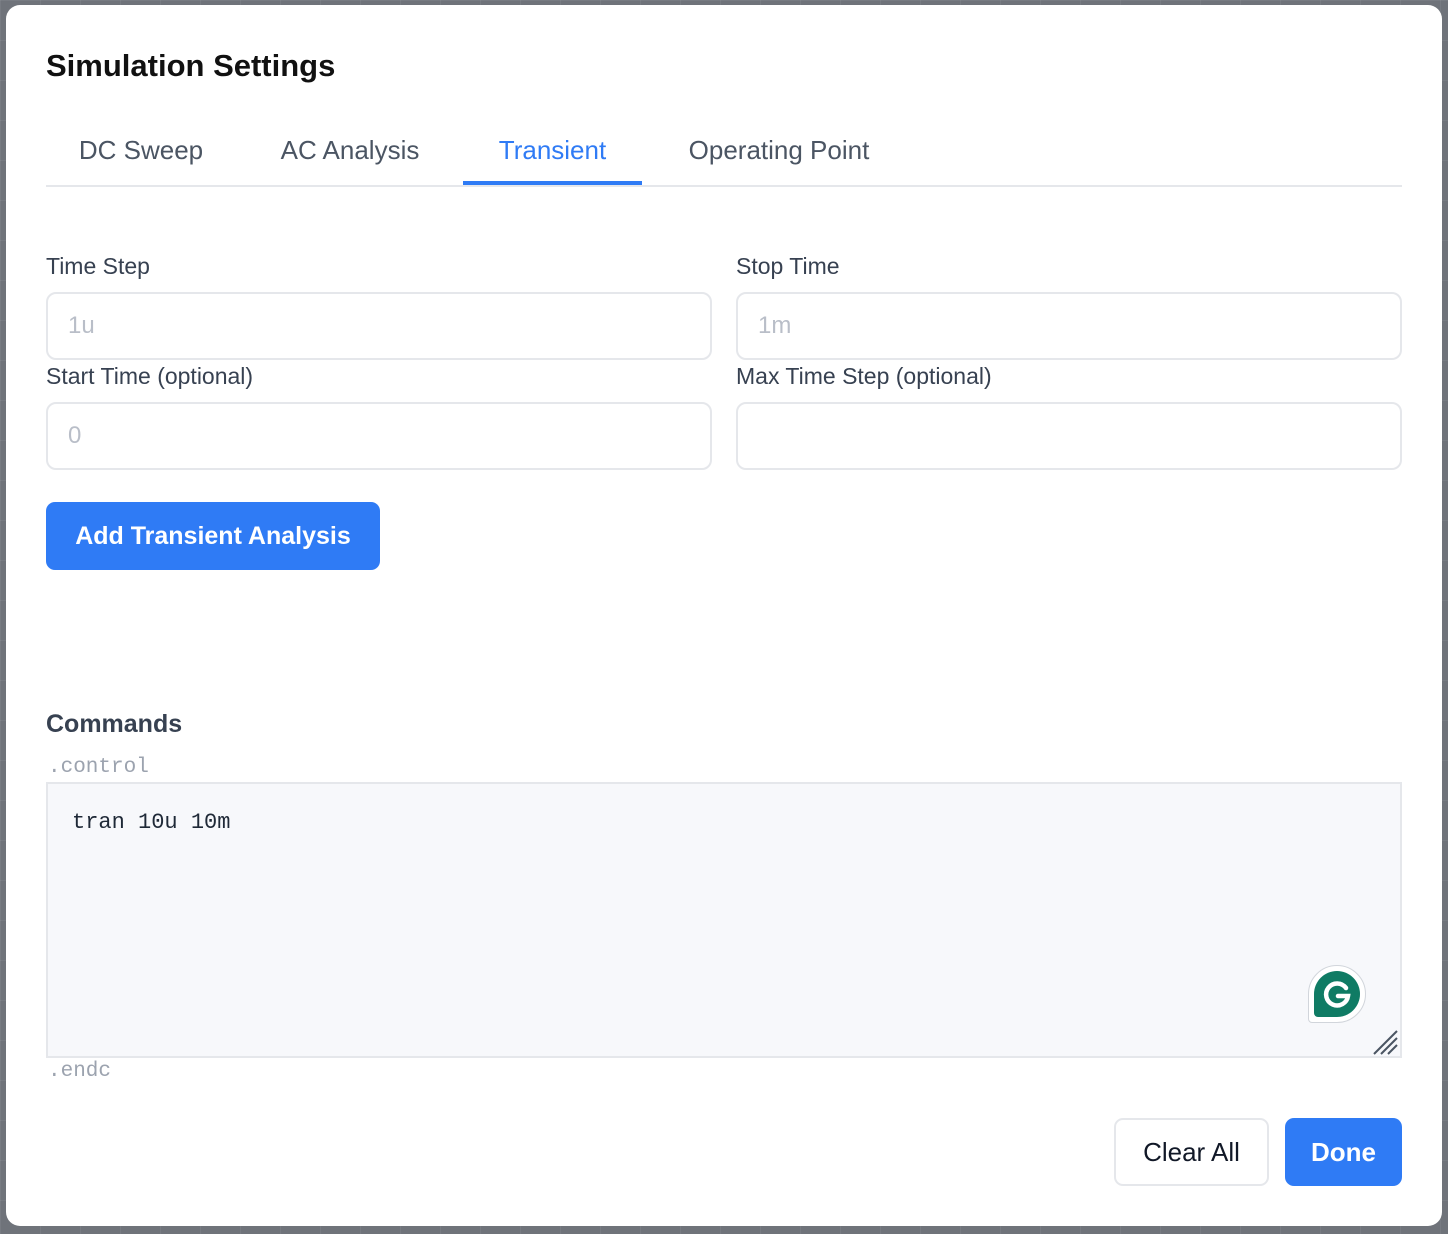 This screenshot has height=1234, width=1448. What do you see at coordinates (779, 154) in the screenshot?
I see `tab-operating-point: Operating Point` at bounding box center [779, 154].